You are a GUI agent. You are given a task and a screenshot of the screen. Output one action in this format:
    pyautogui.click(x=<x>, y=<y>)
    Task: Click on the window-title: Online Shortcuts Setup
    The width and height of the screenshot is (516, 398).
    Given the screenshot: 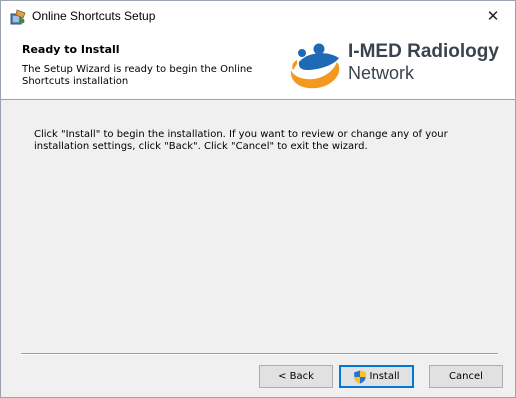 What is the action you would take?
    pyautogui.click(x=94, y=16)
    